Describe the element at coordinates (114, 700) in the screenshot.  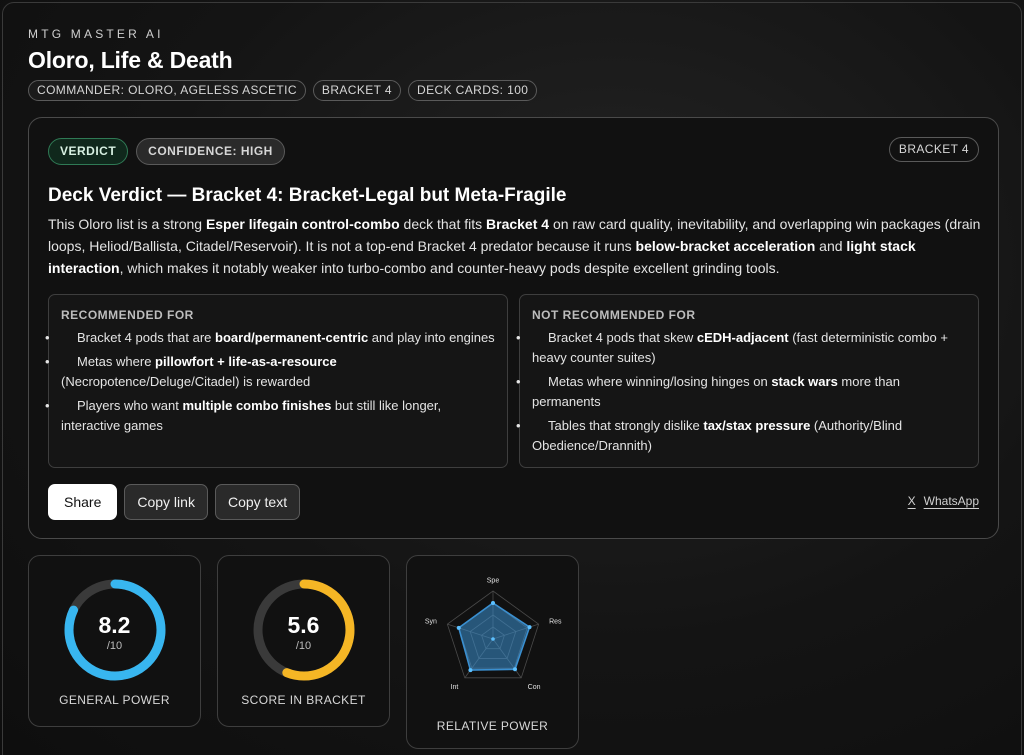
I see `general-power-label: GENERAL POWER` at that location.